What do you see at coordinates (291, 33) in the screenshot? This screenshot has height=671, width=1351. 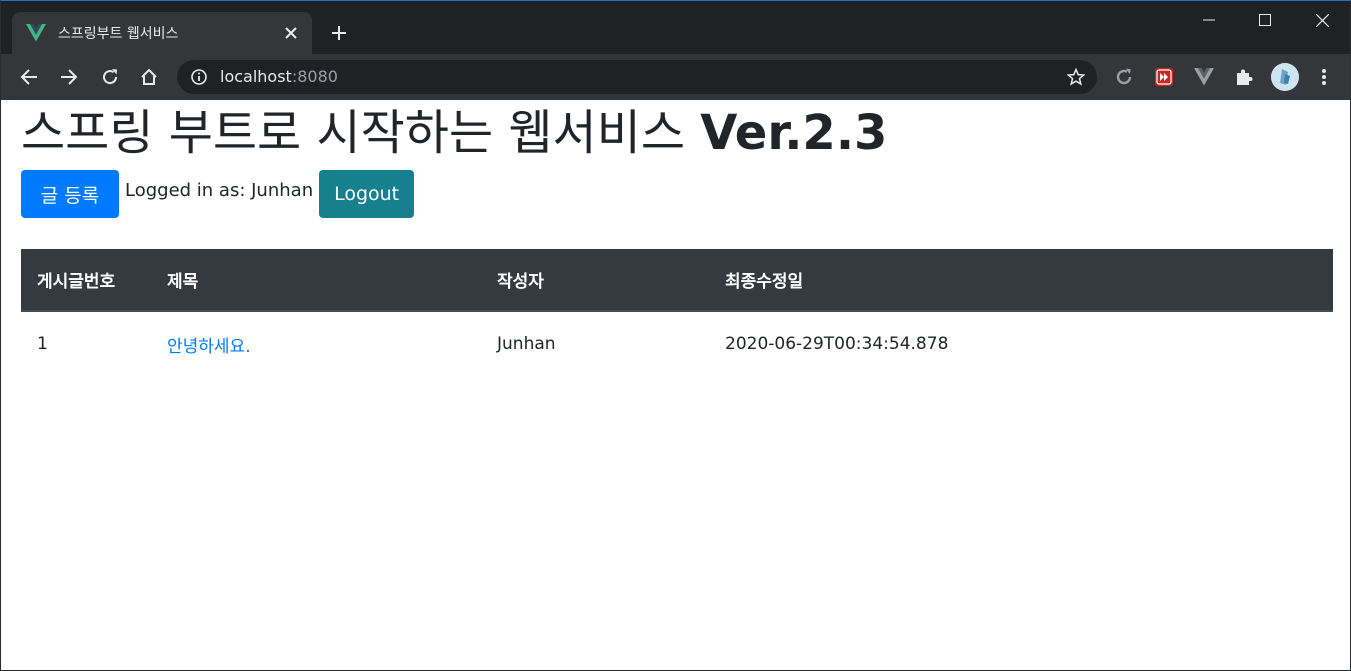 I see `close-icon` at bounding box center [291, 33].